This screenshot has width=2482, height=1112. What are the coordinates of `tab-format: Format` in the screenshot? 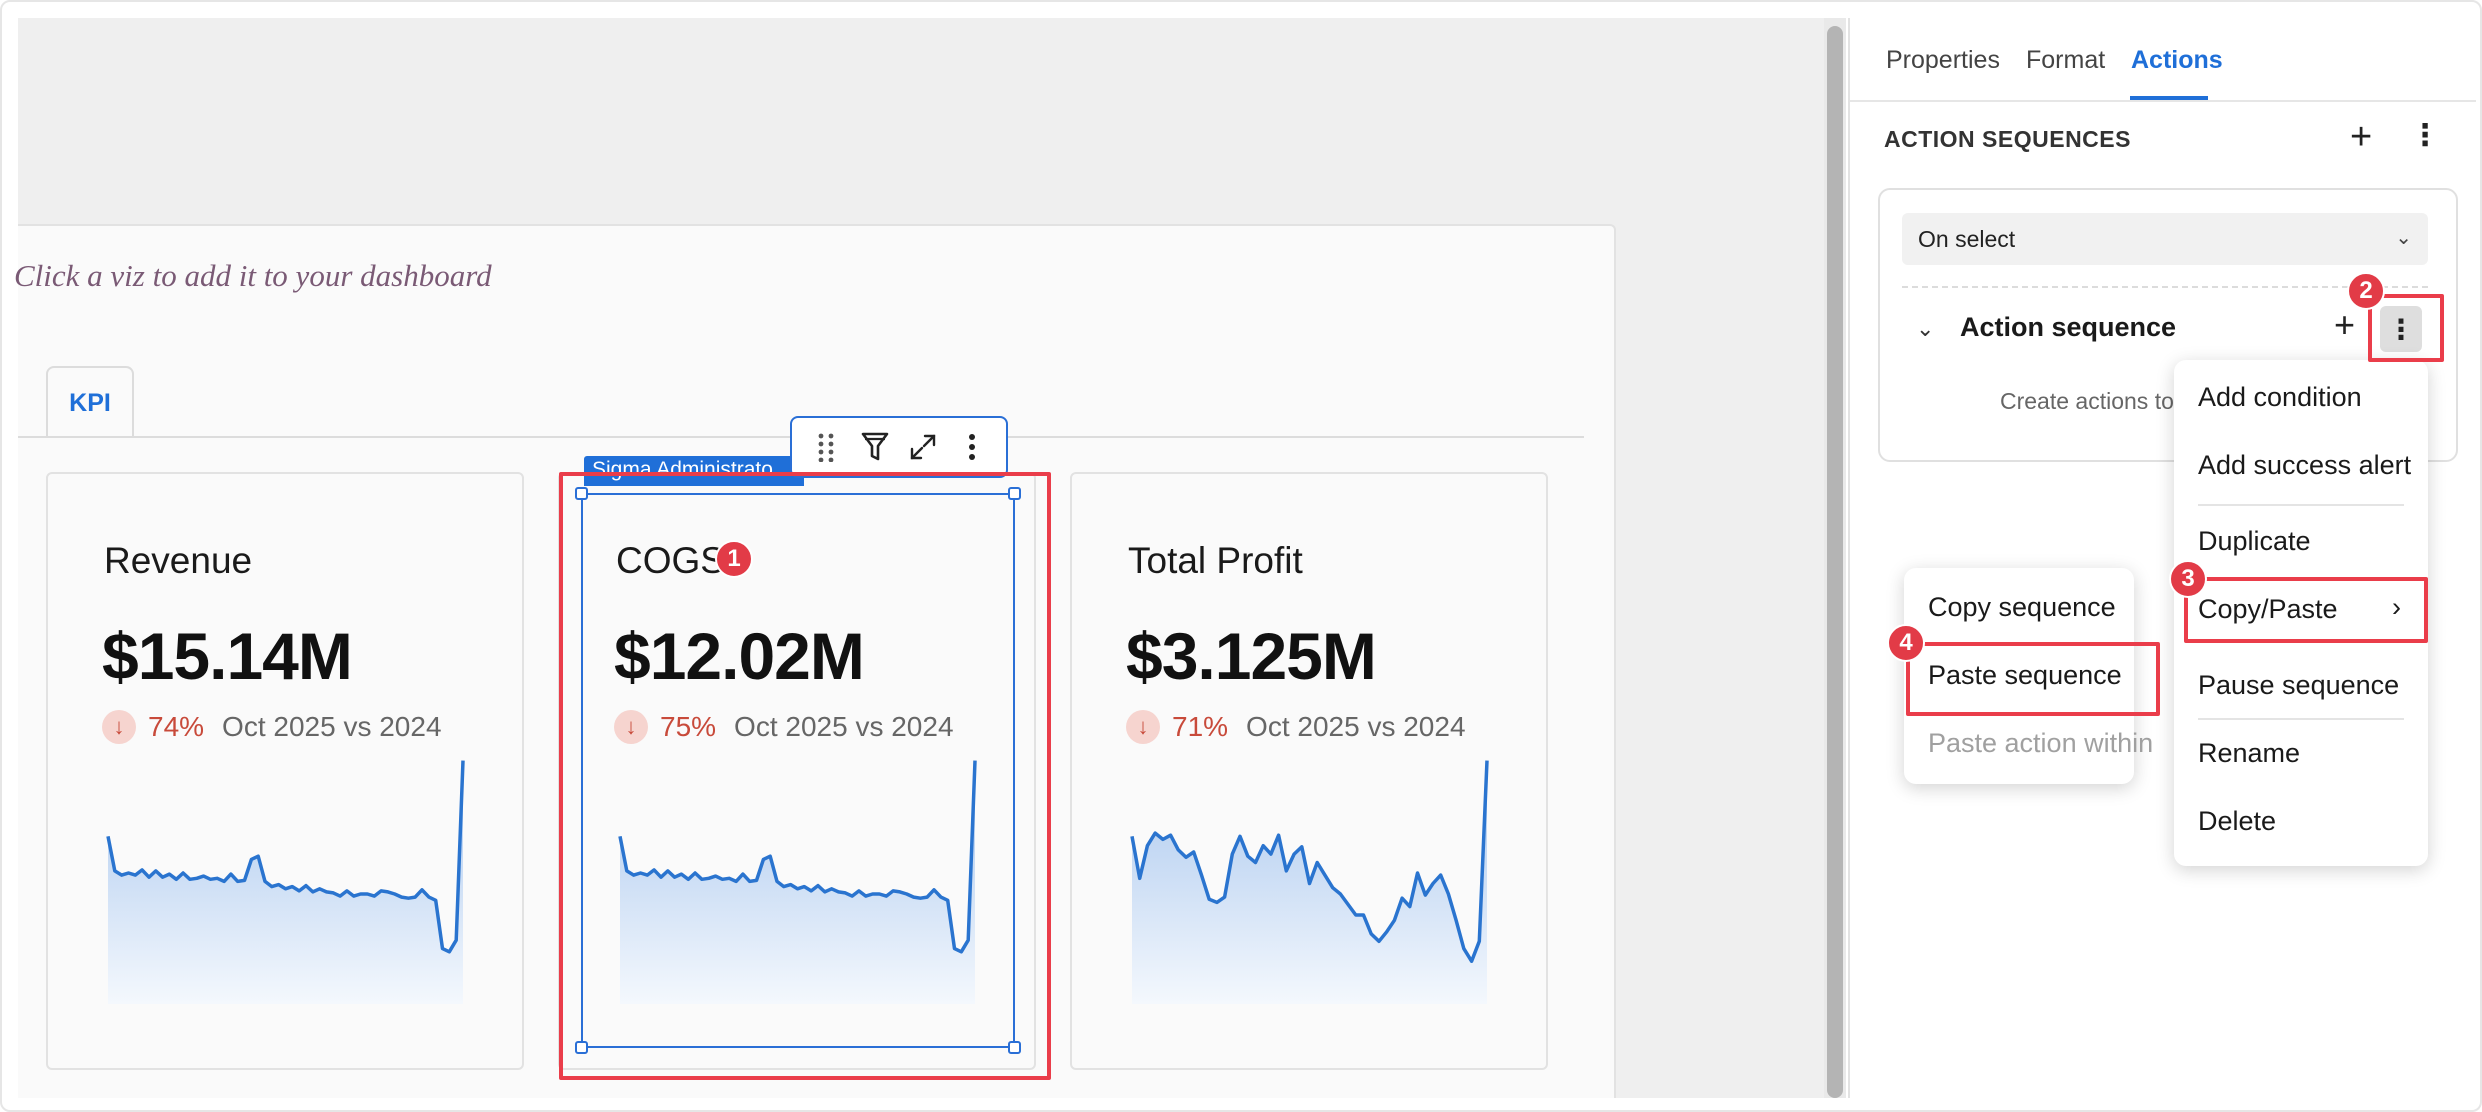 It's located at (2065, 60).